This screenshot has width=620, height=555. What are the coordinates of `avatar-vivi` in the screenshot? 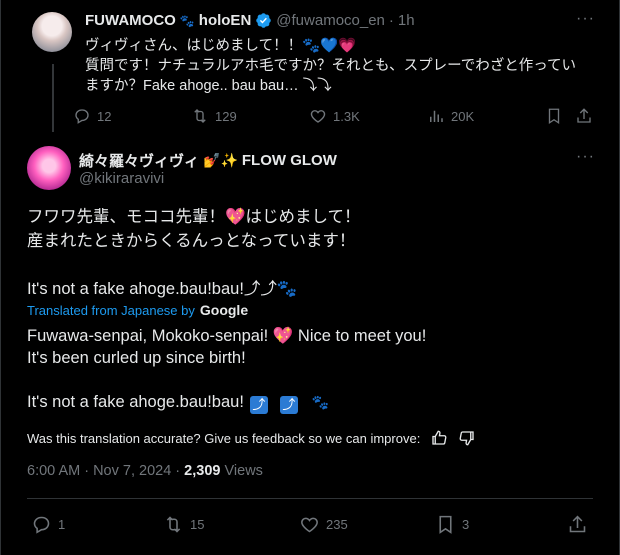 It's located at (49, 168).